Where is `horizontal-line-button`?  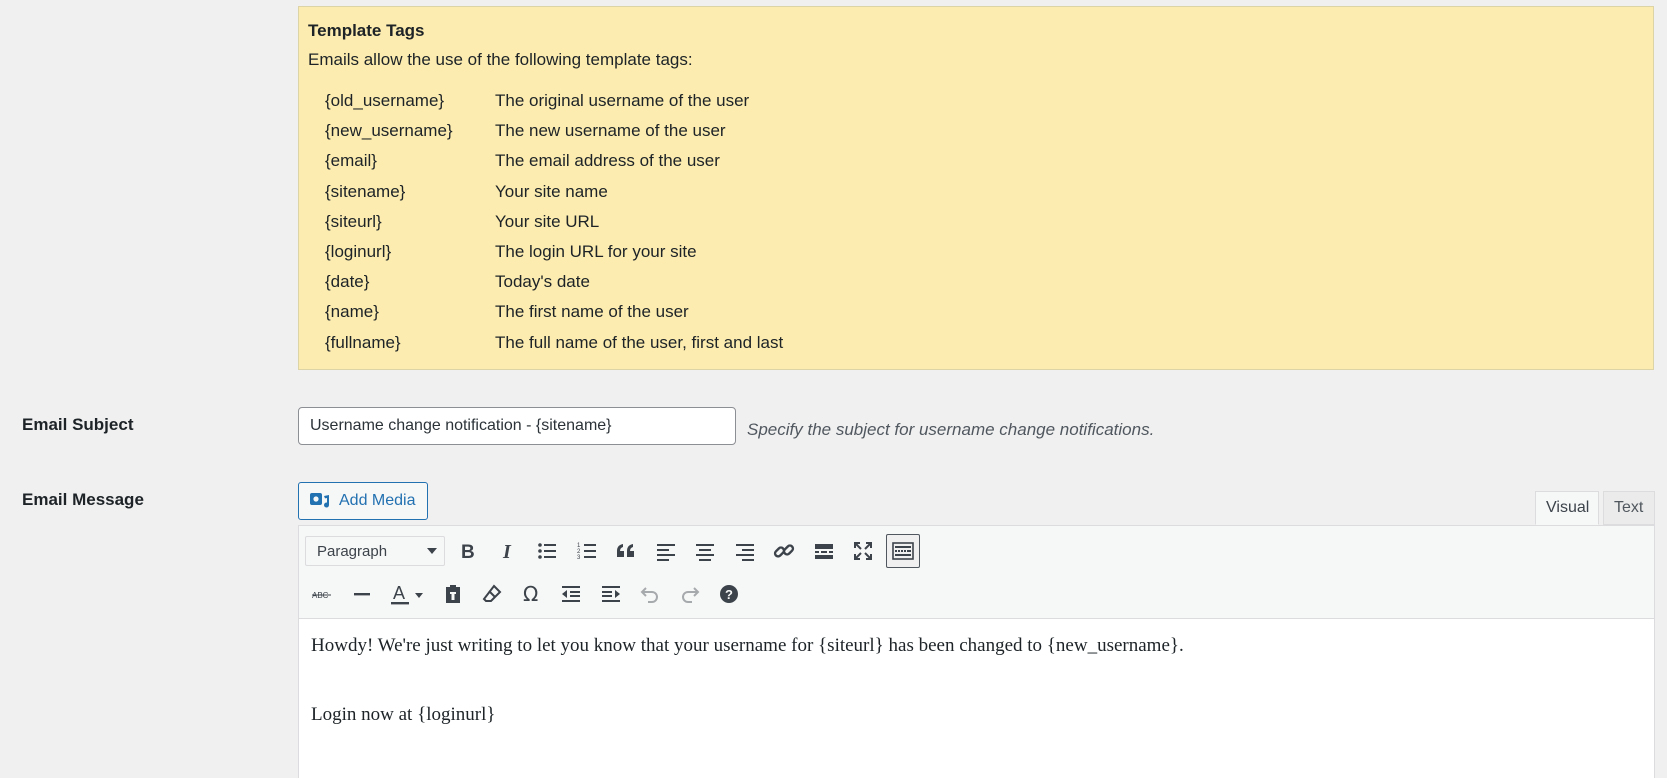 horizontal-line-button is located at coordinates (362, 594).